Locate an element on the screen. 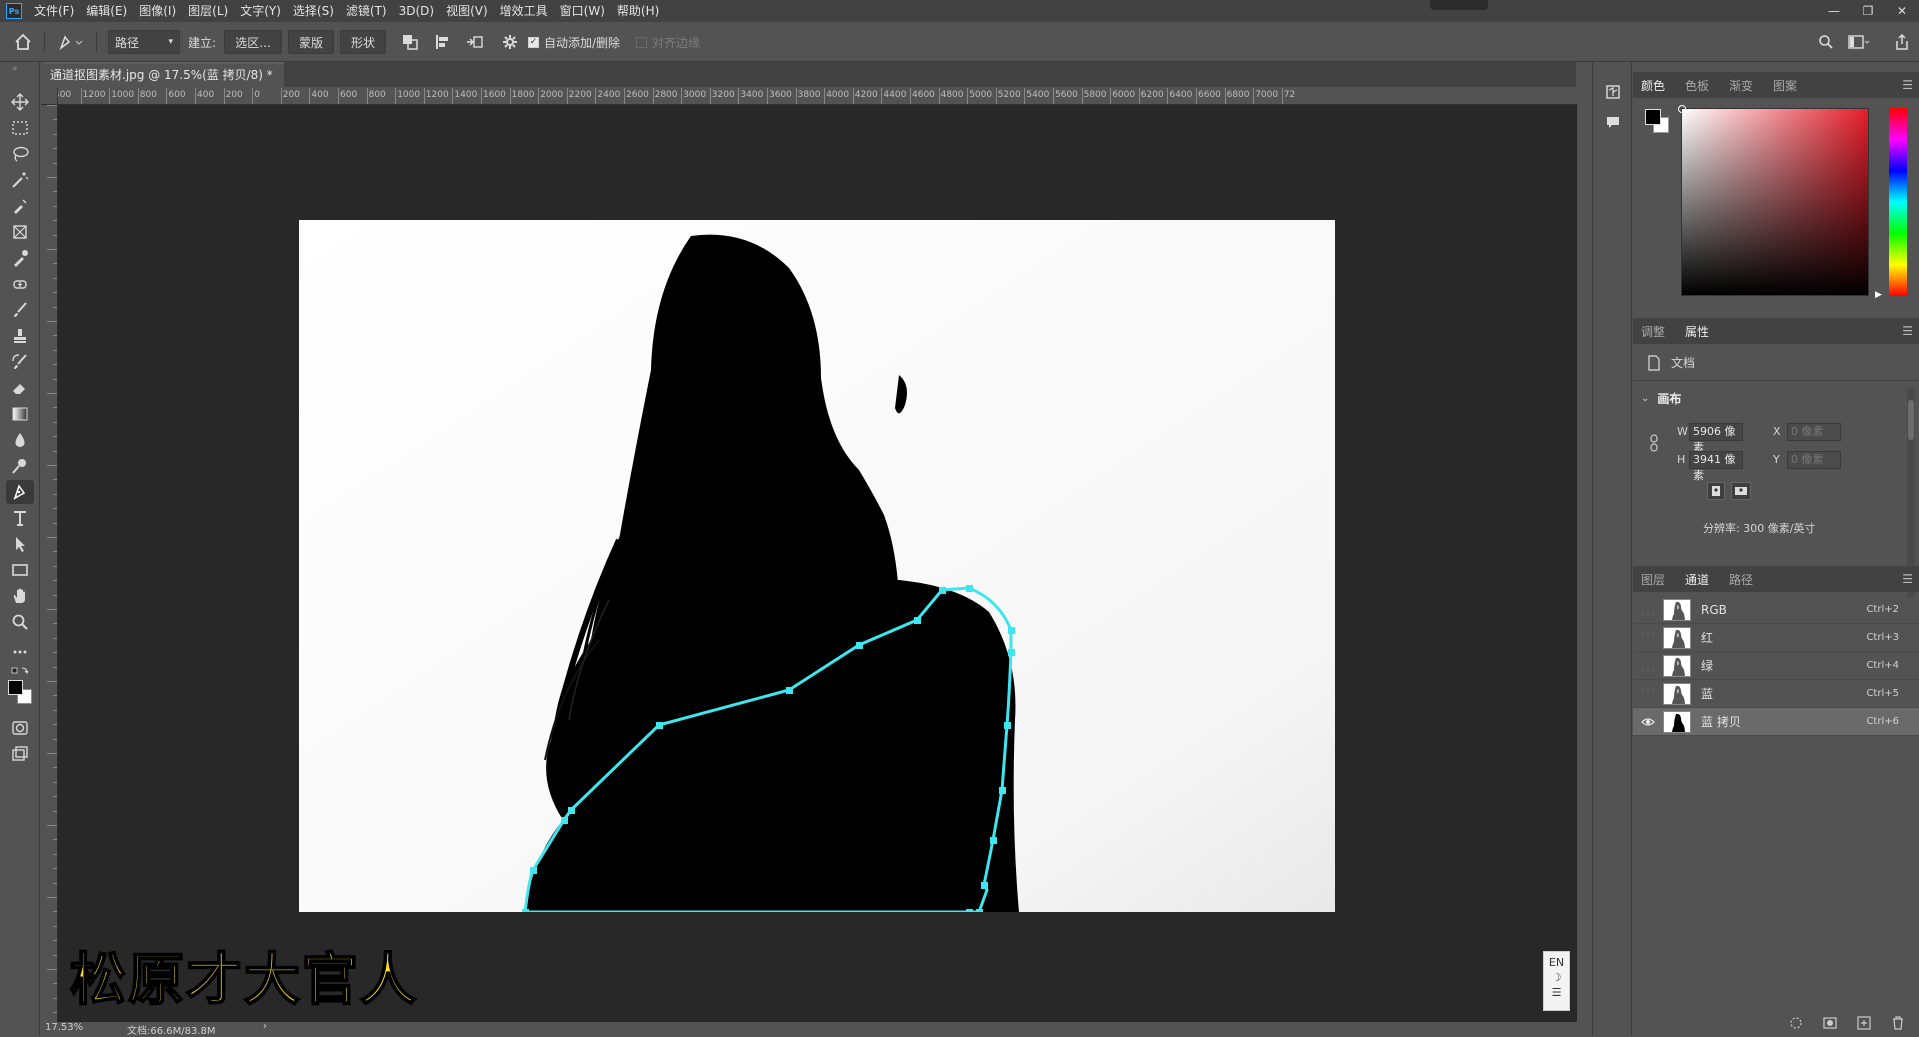 This screenshot has width=1919, height=1037. crop-tool-icon is located at coordinates (20, 232).